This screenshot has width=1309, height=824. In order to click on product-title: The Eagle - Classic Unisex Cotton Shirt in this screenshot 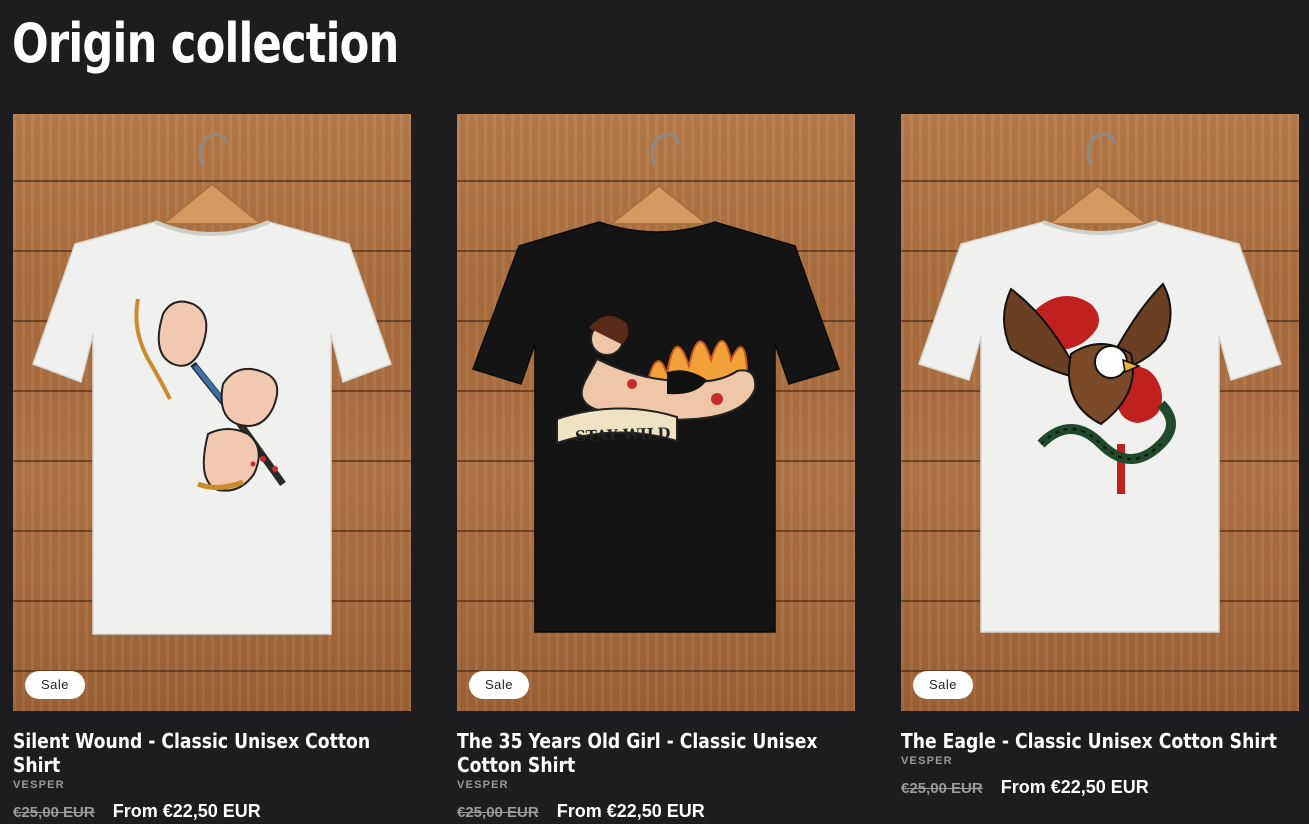, I will do `click(1099, 741)`.